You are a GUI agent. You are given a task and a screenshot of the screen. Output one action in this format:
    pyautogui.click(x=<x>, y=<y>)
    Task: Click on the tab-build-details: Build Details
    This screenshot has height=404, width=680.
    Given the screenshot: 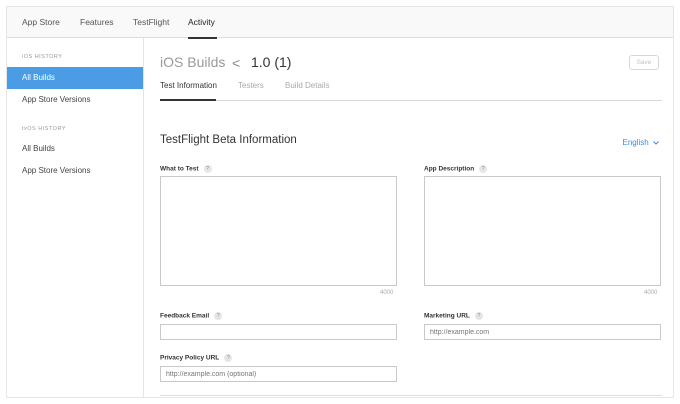 What is the action you would take?
    pyautogui.click(x=307, y=85)
    